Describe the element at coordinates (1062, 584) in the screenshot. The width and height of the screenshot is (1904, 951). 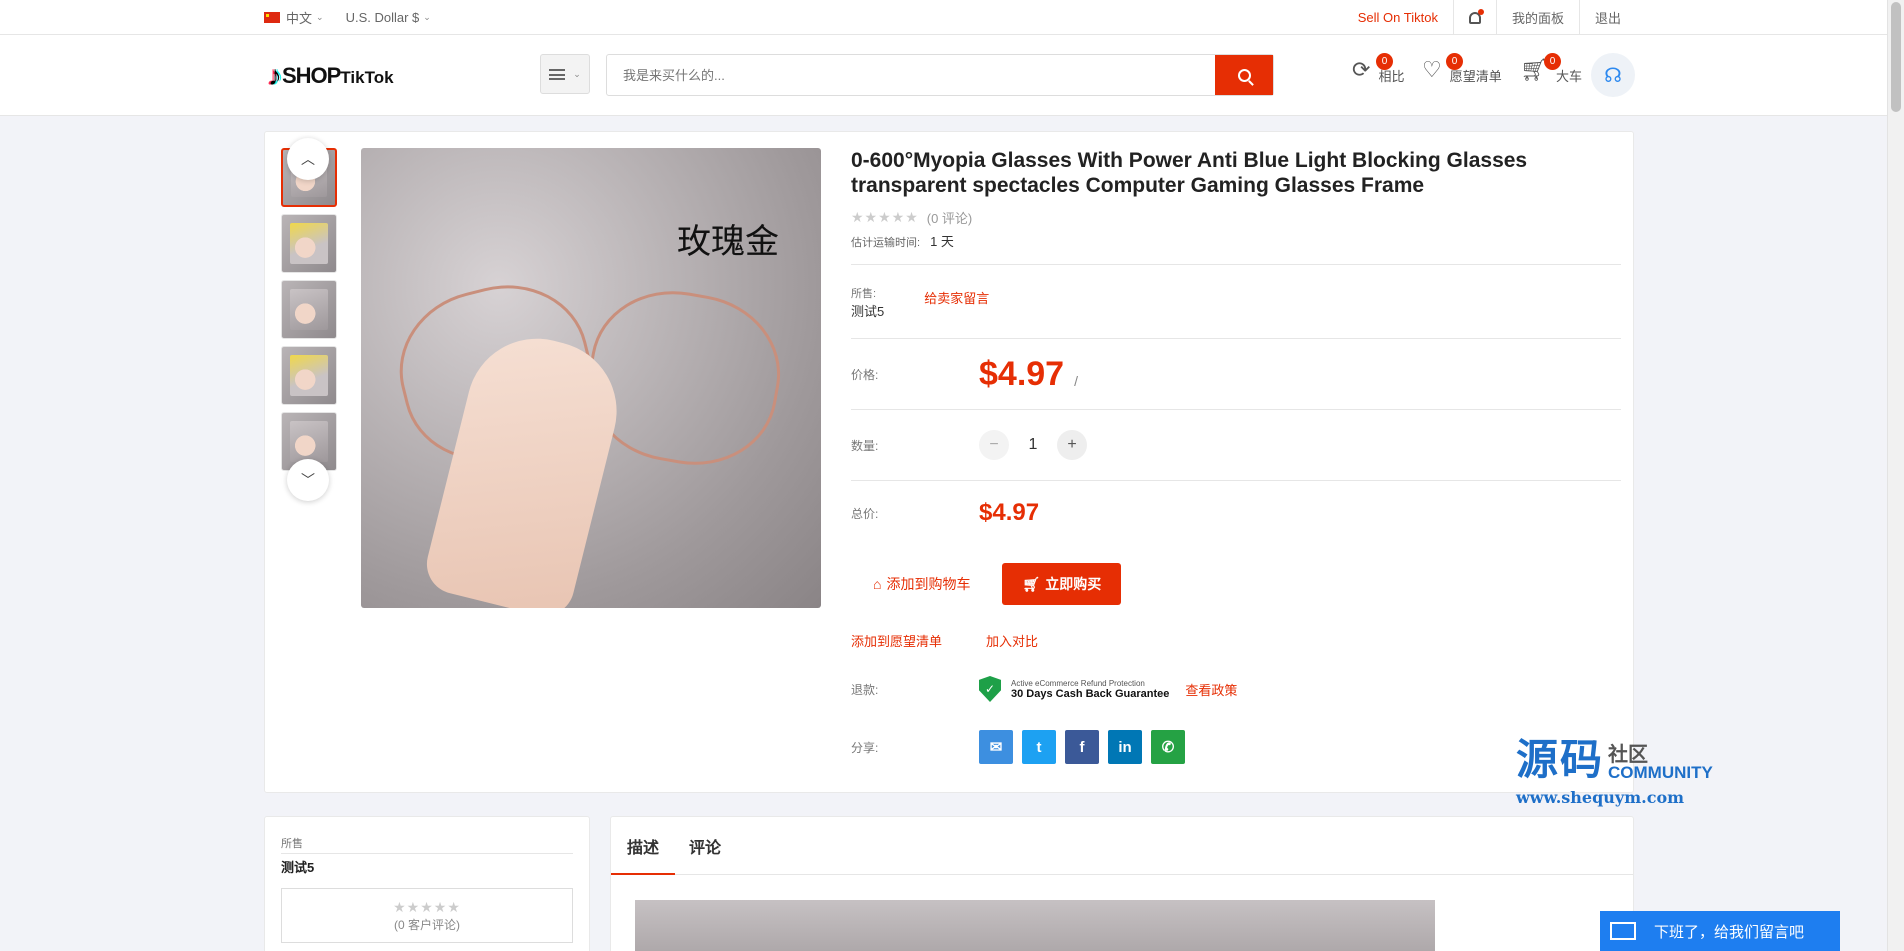
I see `buy-now-button: 🛒︎ 立即购买` at that location.